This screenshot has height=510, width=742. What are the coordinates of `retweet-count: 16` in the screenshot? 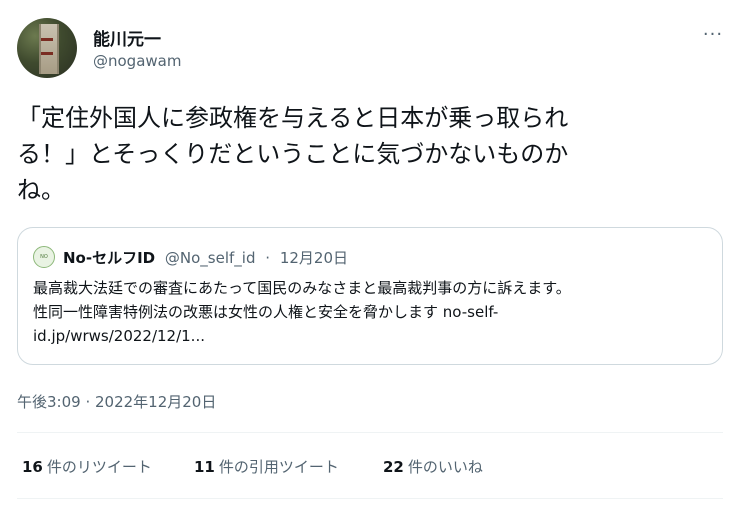 It's located at (32, 467).